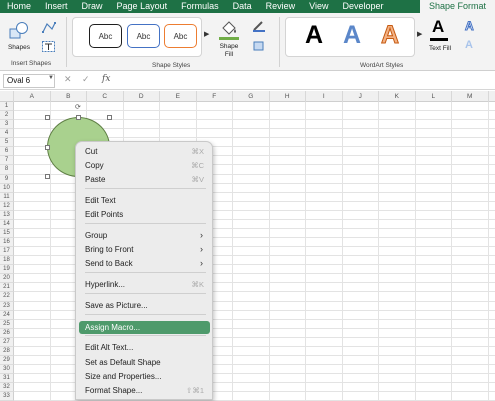 Image resolution: width=495 pixels, height=401 pixels. What do you see at coordinates (144, 235) in the screenshot?
I see `menu-item-group: Group ›` at bounding box center [144, 235].